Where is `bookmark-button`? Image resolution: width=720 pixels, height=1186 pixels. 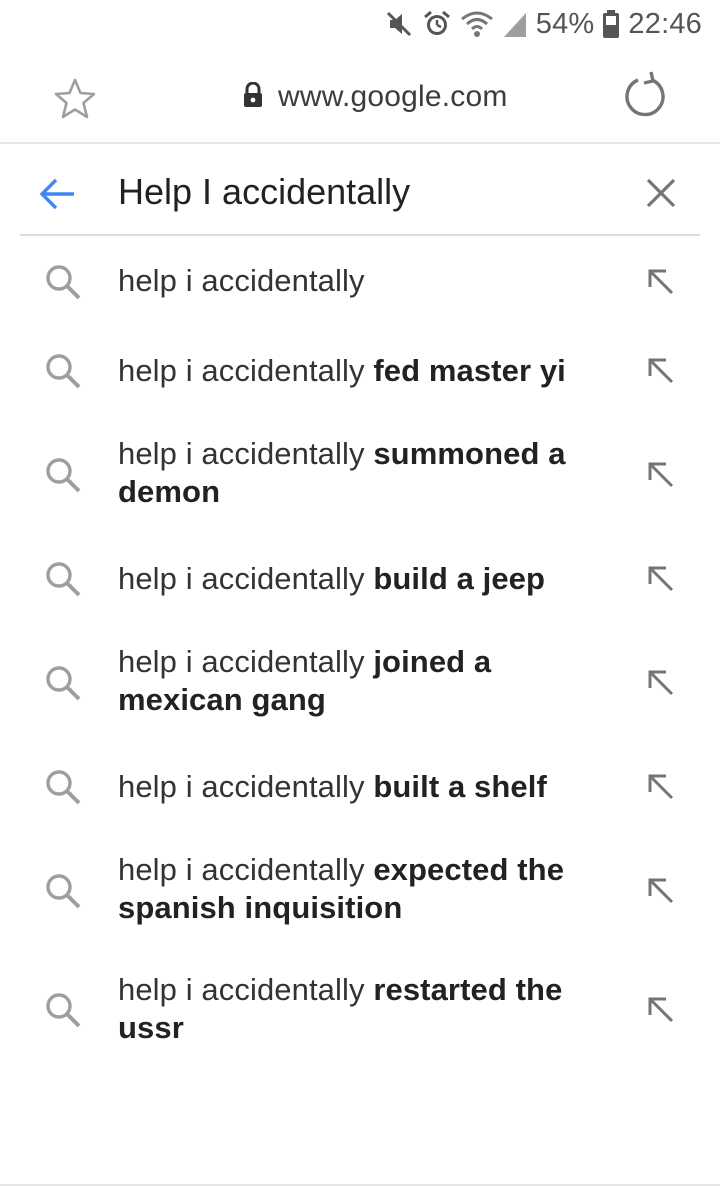 bookmark-button is located at coordinates (75, 99).